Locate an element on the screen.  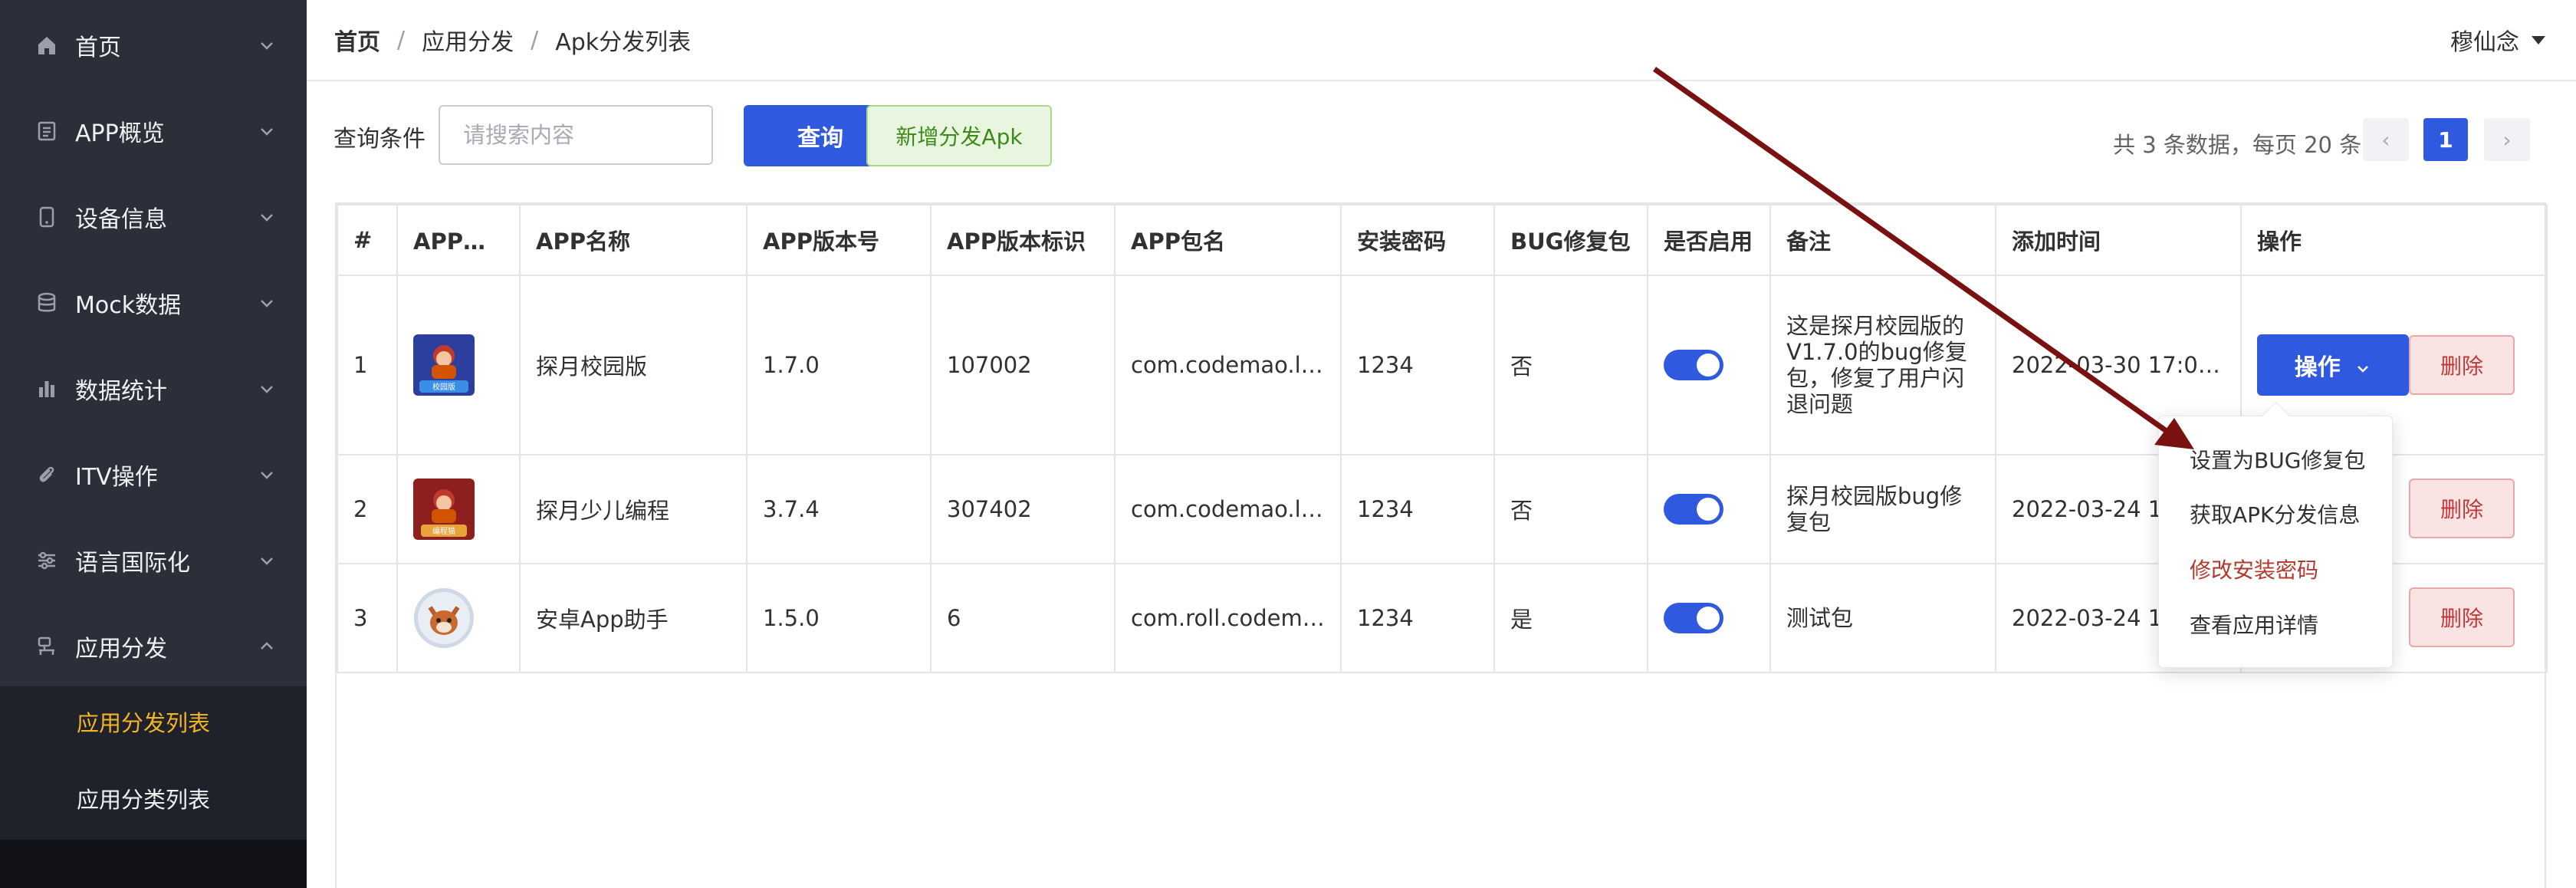
column-header: APP包名 is located at coordinates (1228, 240).